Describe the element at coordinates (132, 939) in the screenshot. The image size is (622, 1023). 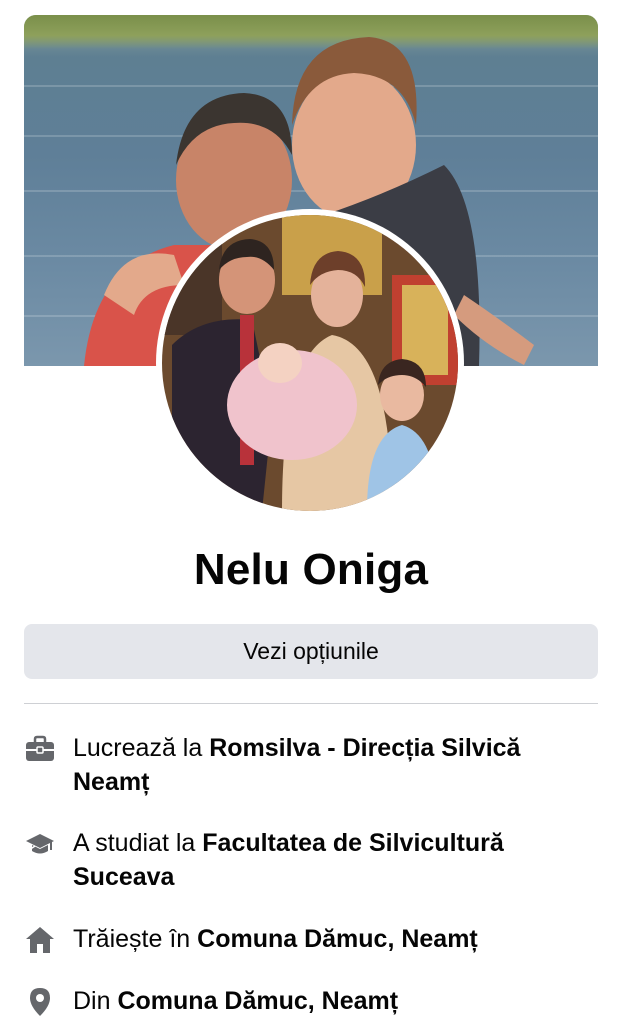
I see `lives-prefix: Trăiește în` at that location.